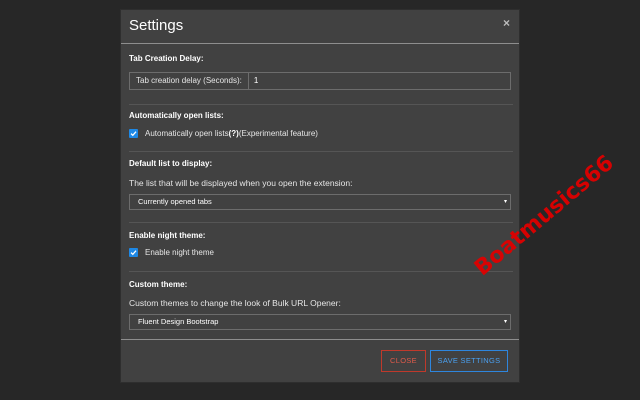 The height and width of the screenshot is (400, 640). Describe the element at coordinates (469, 361) in the screenshot. I see `save-settings-button: SAVE SETTINGS` at that location.